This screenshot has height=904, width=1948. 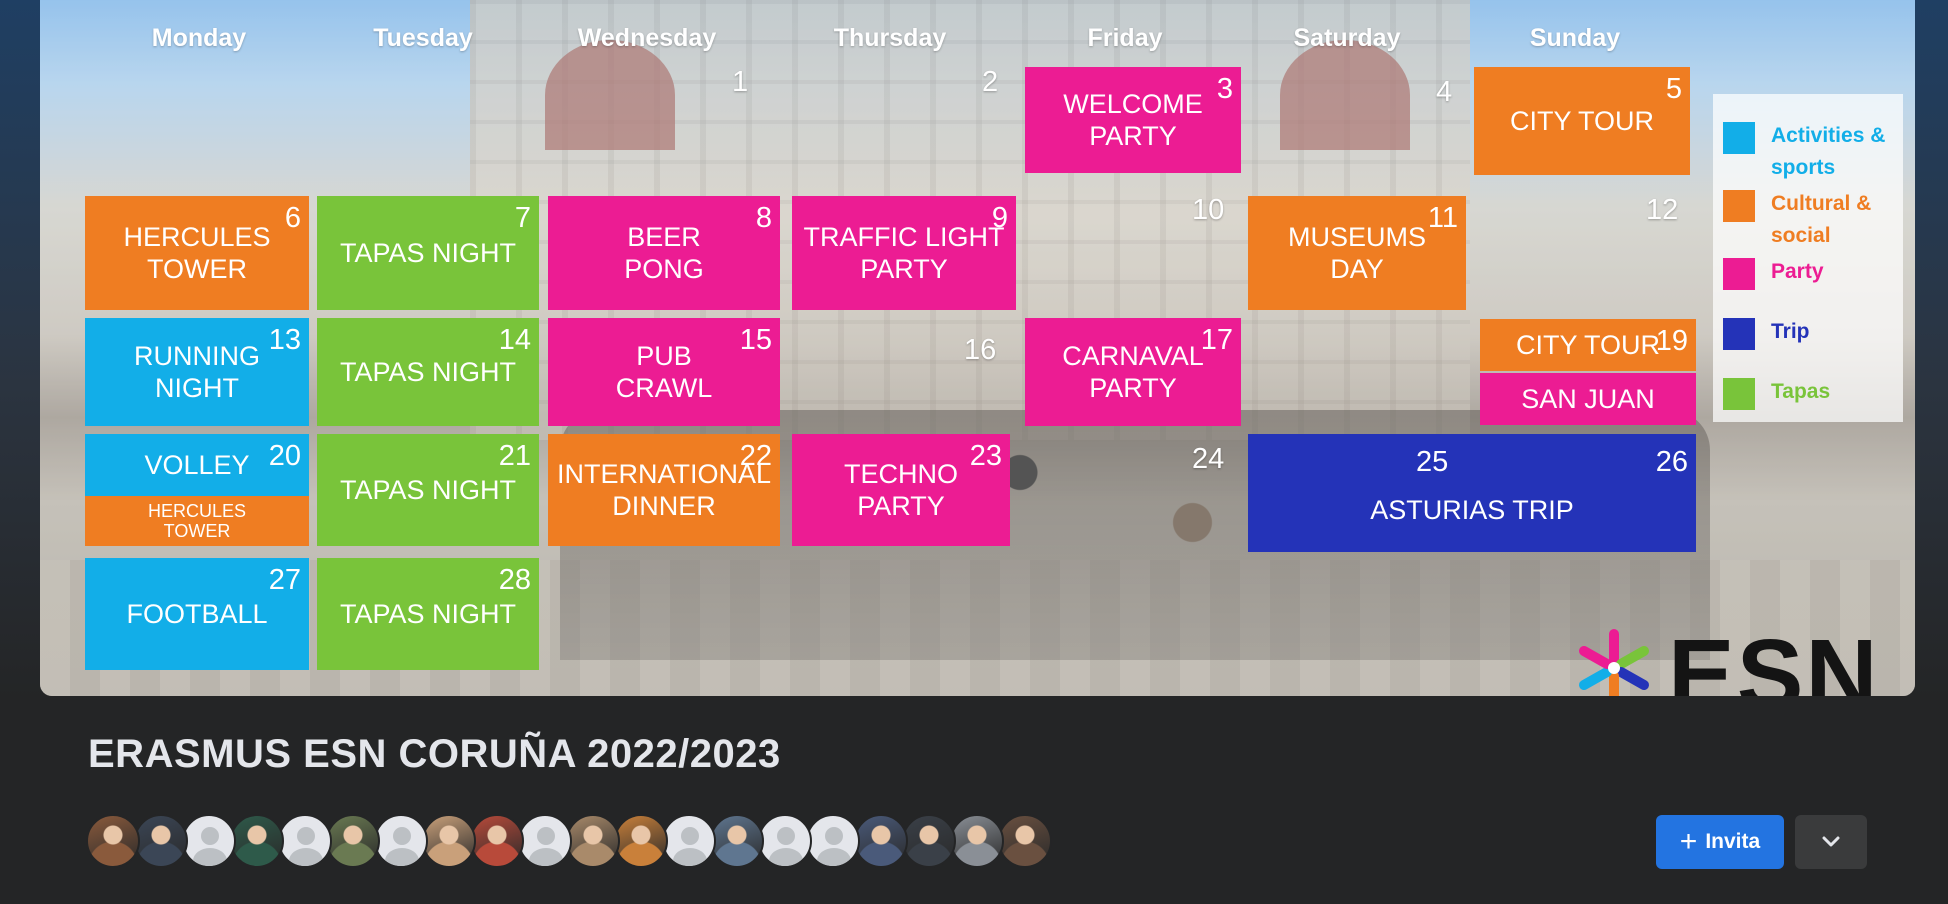 I want to click on event-date: 9, so click(x=999, y=218).